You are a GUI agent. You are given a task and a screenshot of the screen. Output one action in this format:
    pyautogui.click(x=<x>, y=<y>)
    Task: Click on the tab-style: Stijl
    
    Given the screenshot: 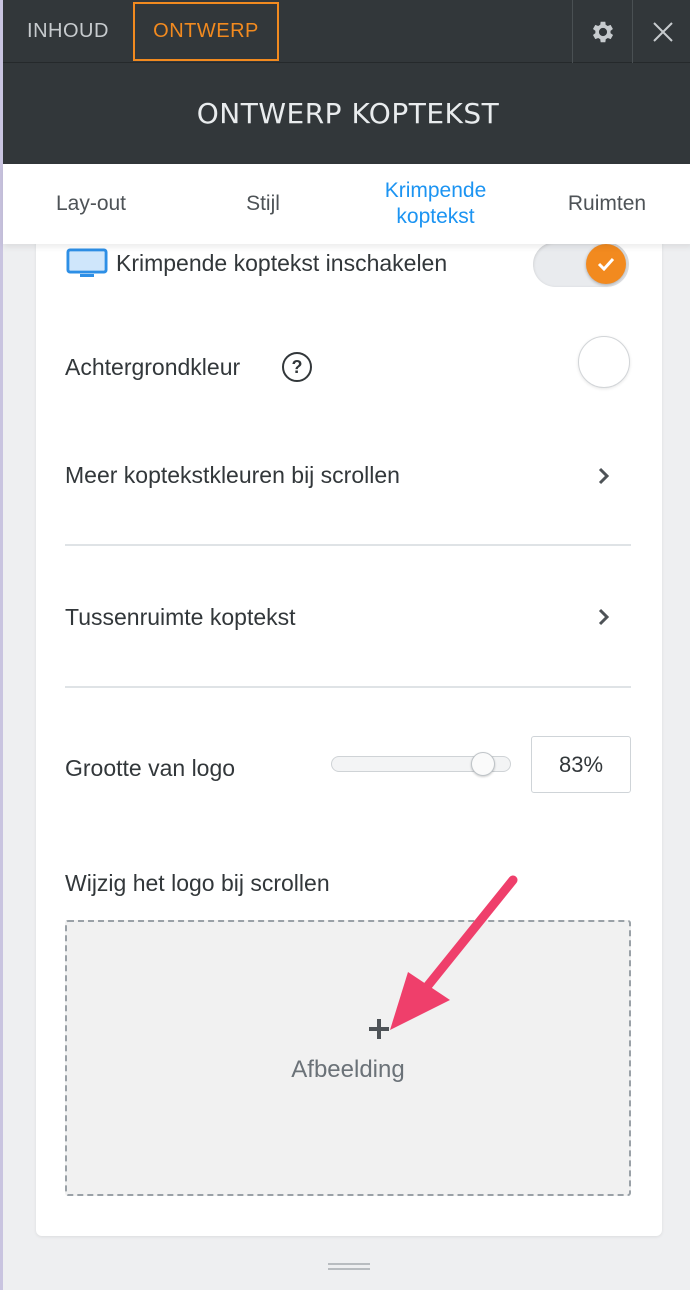 What is the action you would take?
    pyautogui.click(x=263, y=204)
    